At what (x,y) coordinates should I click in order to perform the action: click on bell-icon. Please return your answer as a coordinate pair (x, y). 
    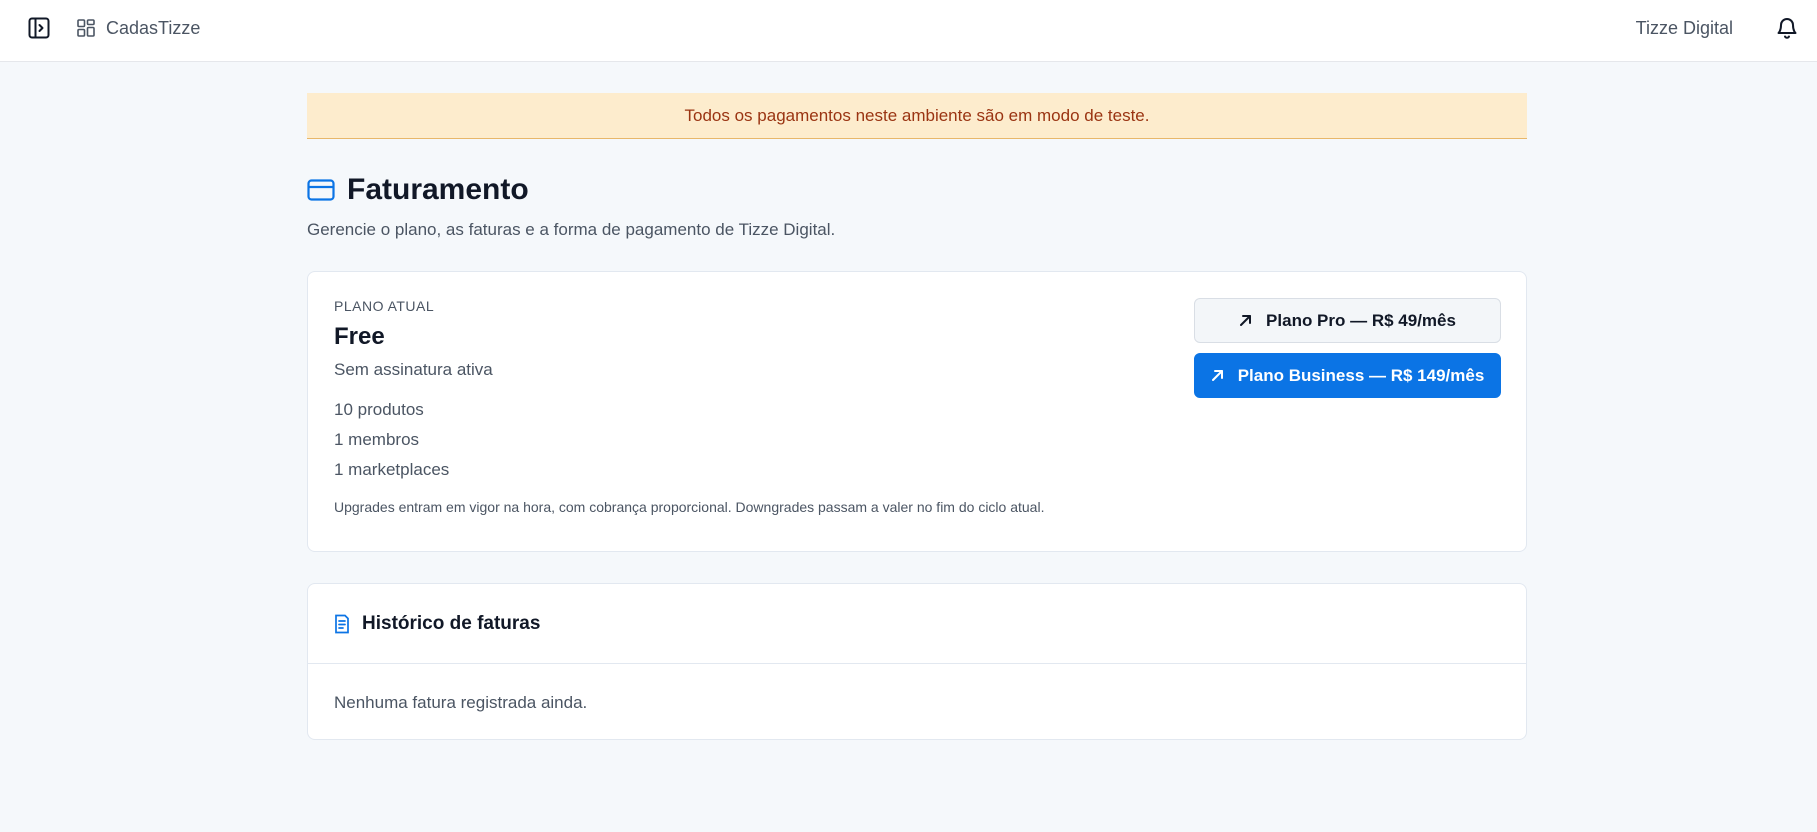
    Looking at the image, I should click on (1787, 28).